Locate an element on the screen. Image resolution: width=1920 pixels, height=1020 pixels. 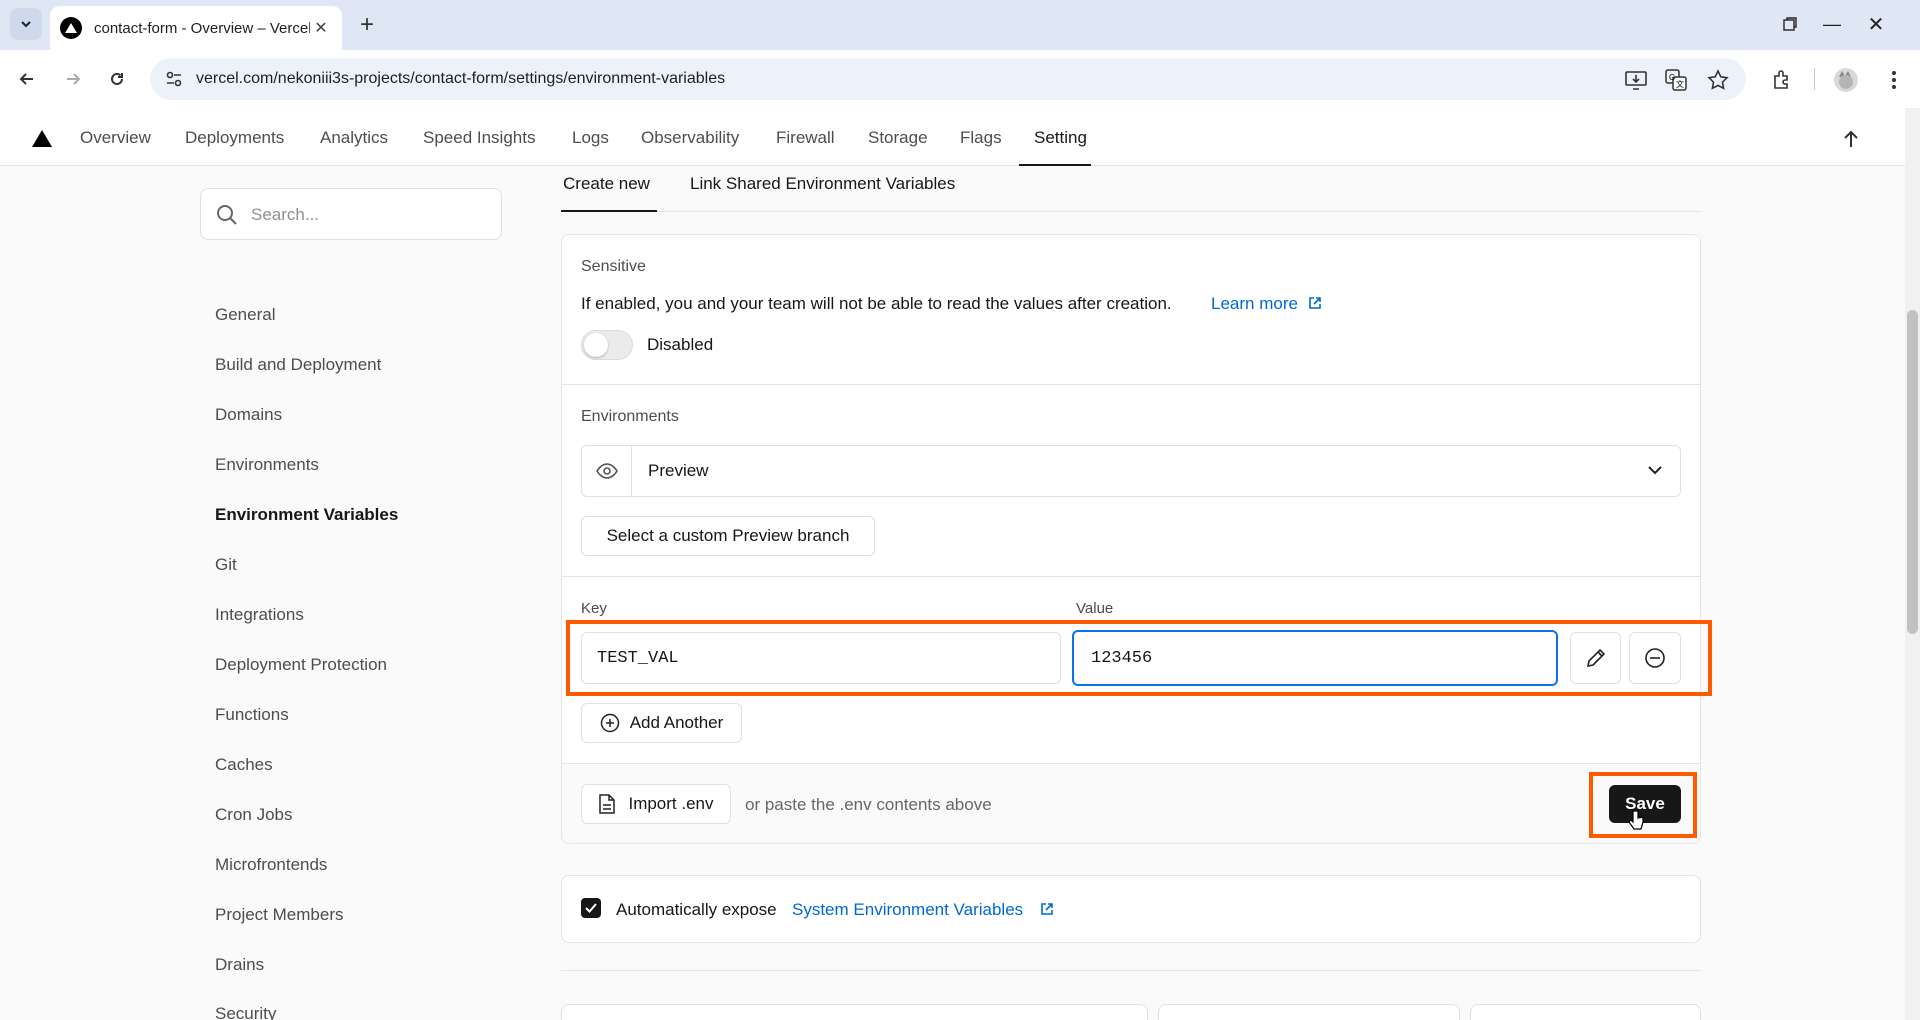
nav-storage: Storage is located at coordinates (898, 138).